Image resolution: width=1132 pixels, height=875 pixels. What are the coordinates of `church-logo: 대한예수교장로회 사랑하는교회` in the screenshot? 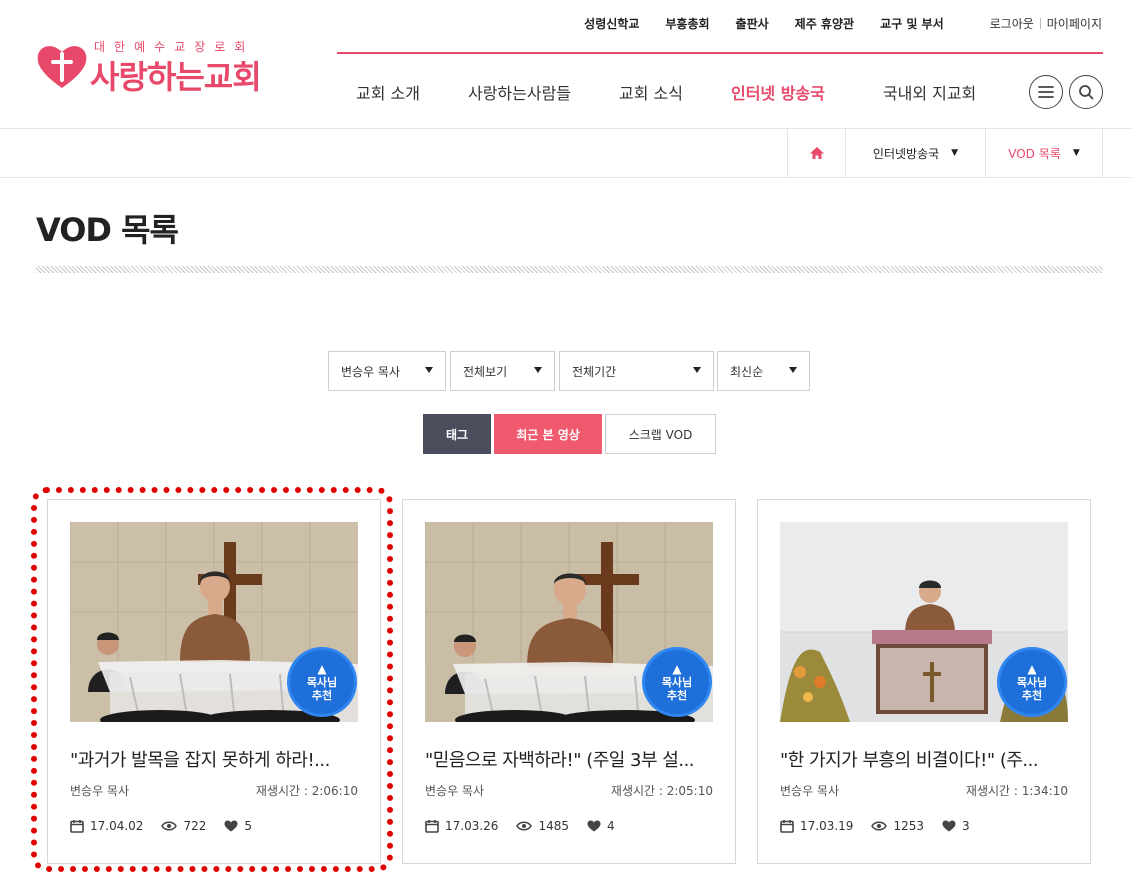 It's located at (166, 67).